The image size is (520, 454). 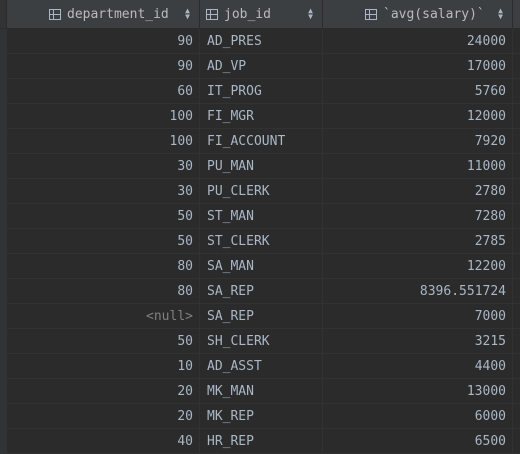 What do you see at coordinates (418, 416) in the screenshot?
I see `cell-avg-salary: 6000` at bounding box center [418, 416].